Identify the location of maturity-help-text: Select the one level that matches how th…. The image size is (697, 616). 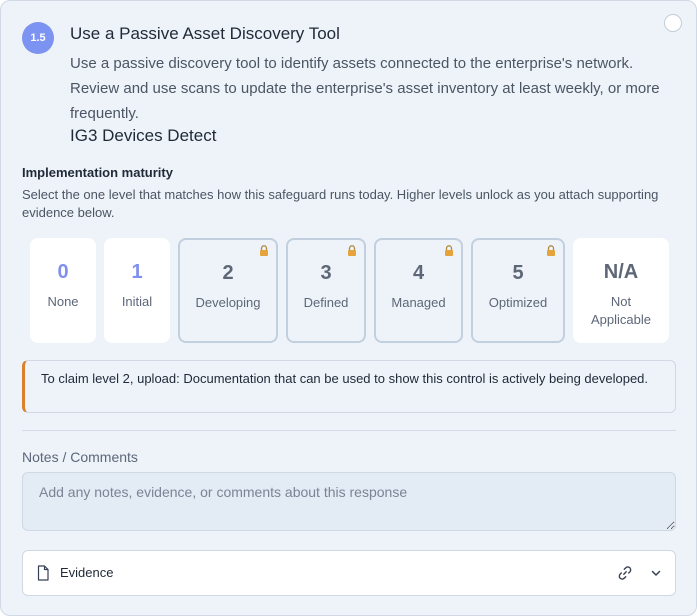
(340, 203).